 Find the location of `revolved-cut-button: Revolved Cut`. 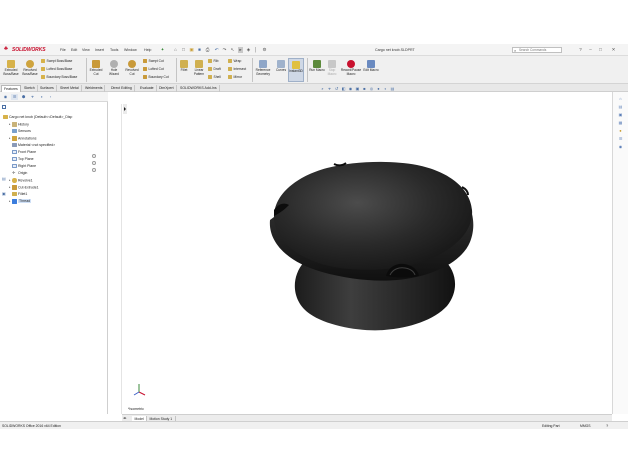

revolved-cut-button: Revolved Cut is located at coordinates (132, 68).